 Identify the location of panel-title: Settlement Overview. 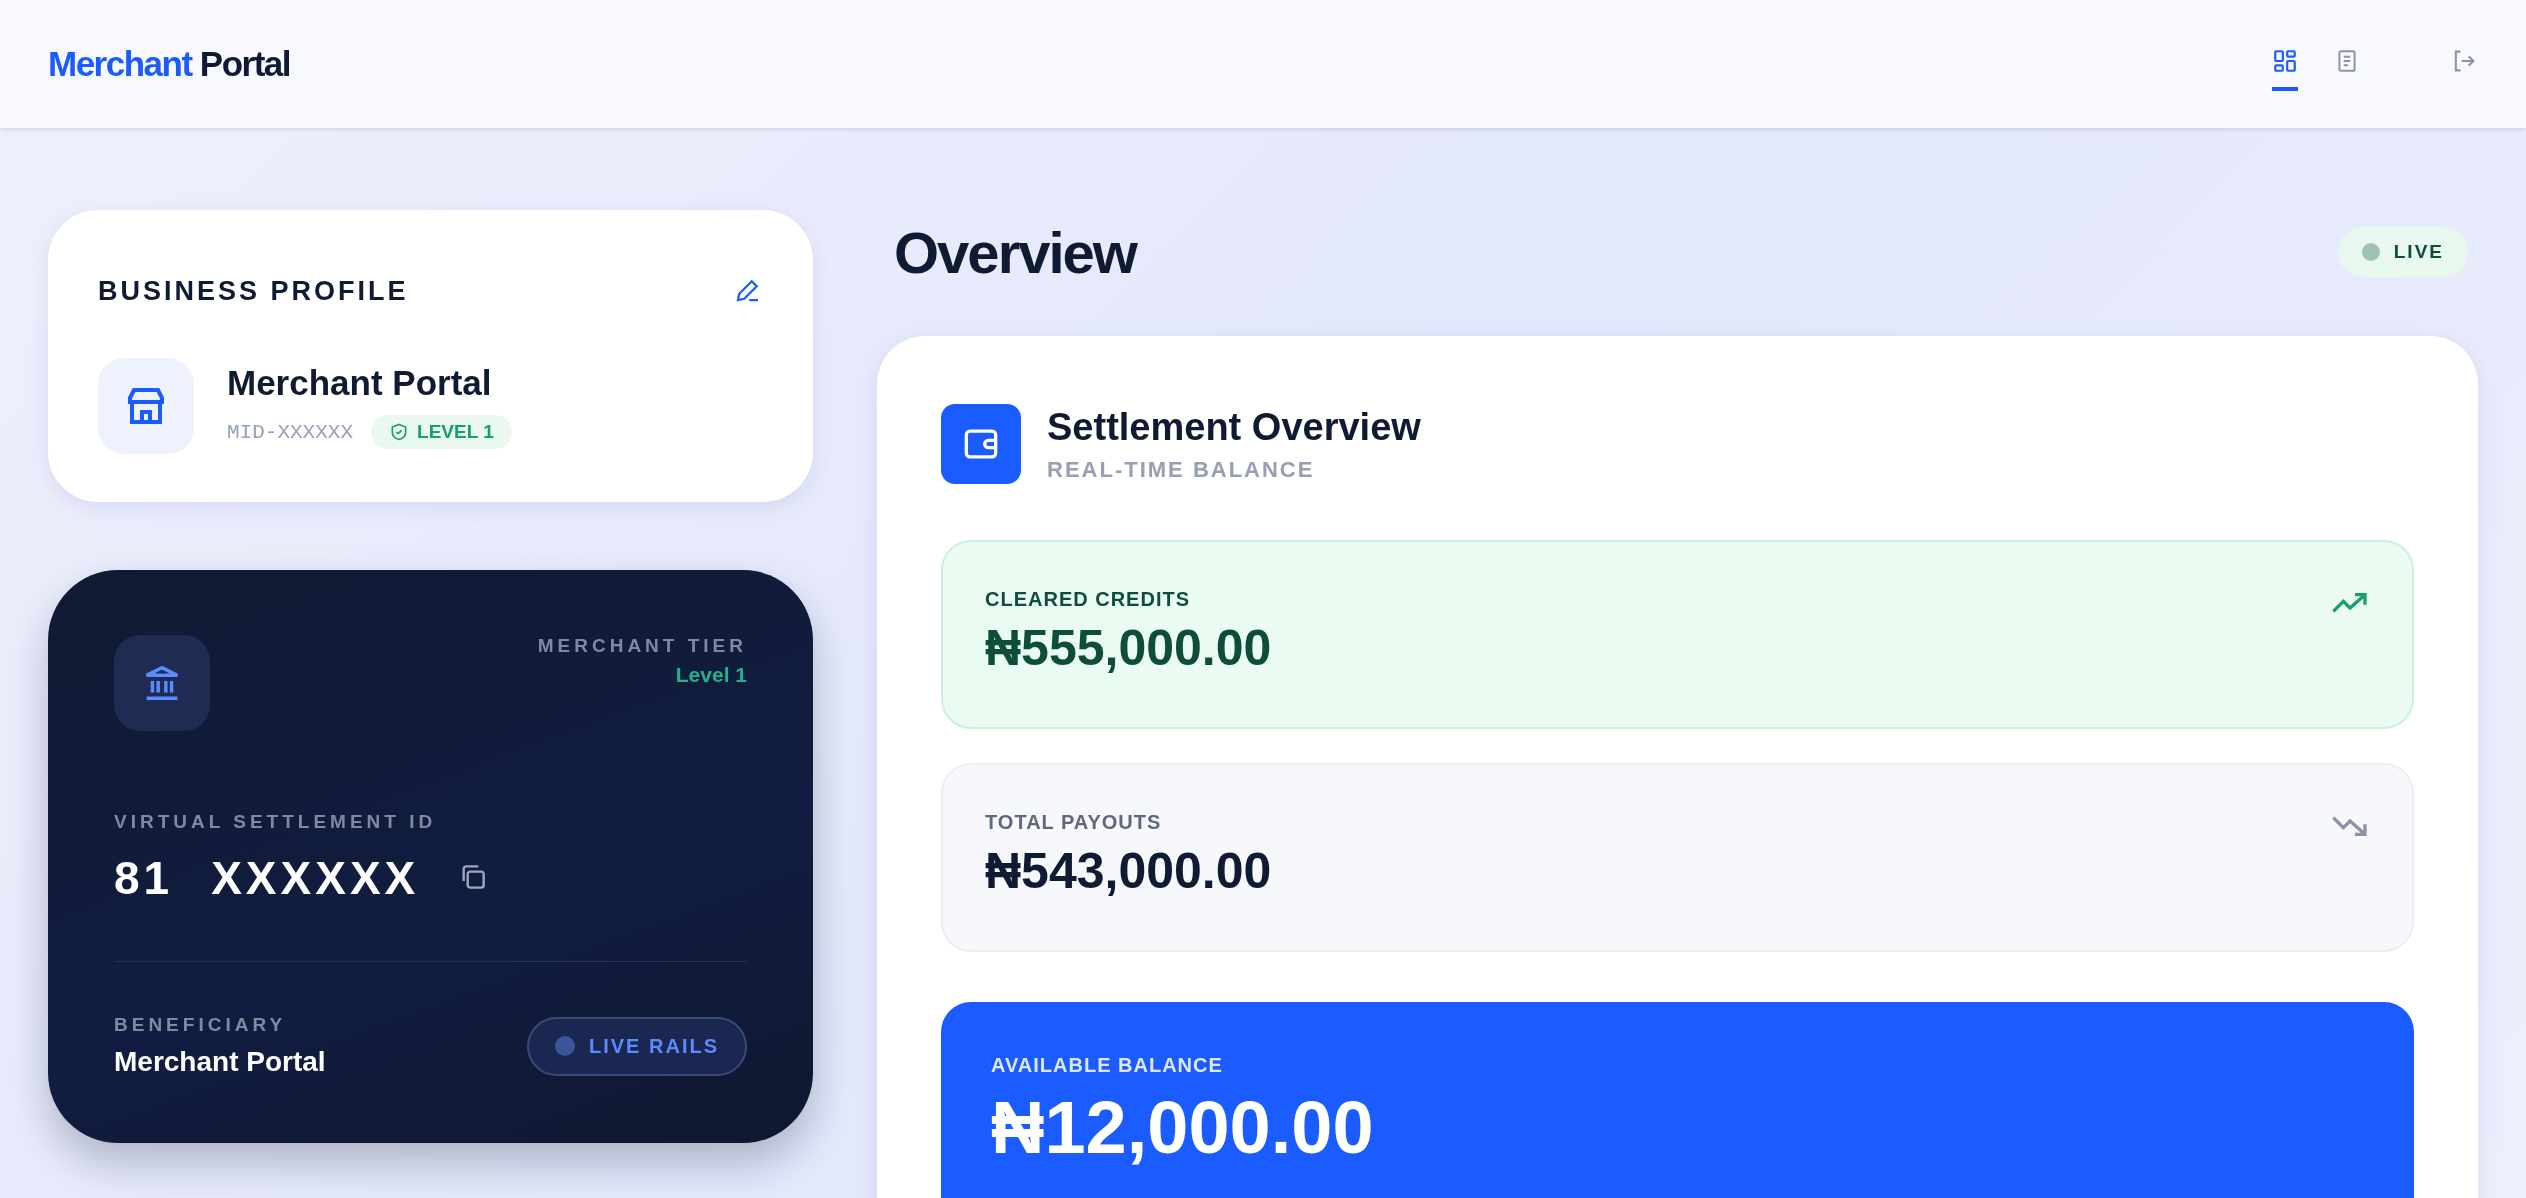
(1234, 427).